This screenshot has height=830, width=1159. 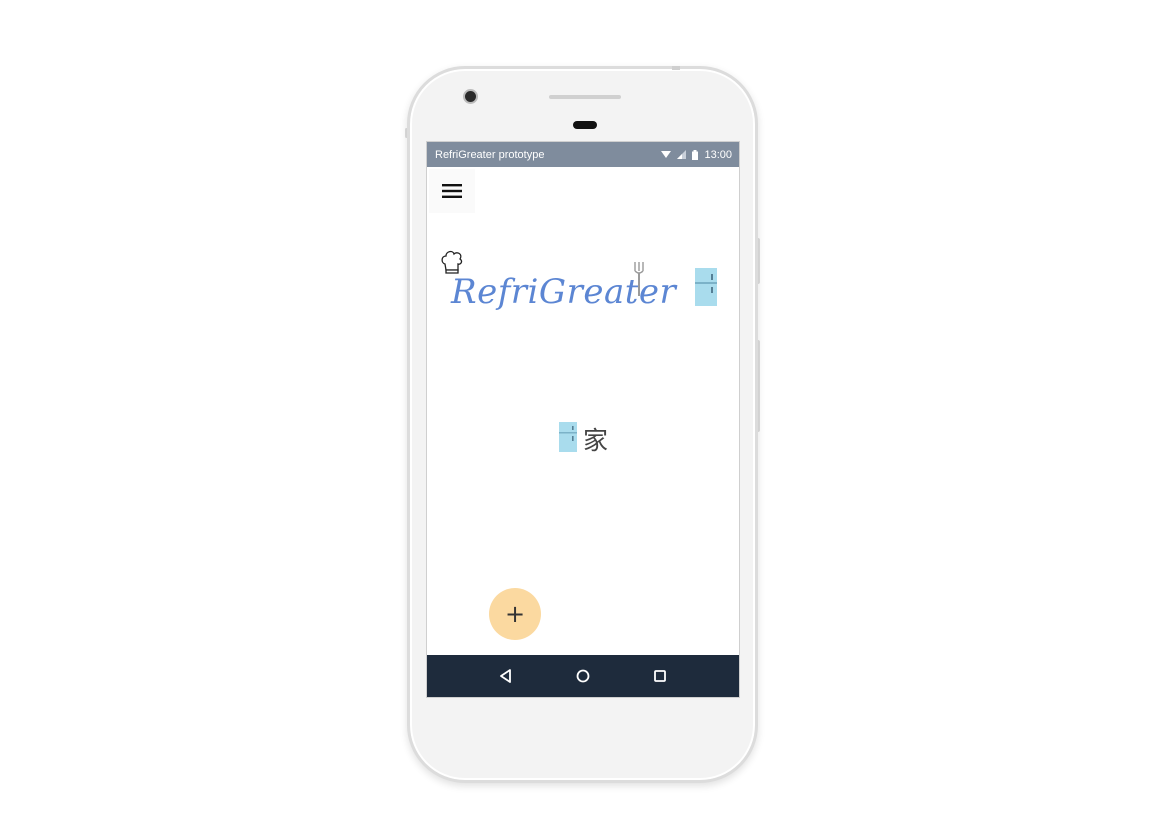 What do you see at coordinates (490, 154) in the screenshot?
I see `app-title: RefriGreater prototype` at bounding box center [490, 154].